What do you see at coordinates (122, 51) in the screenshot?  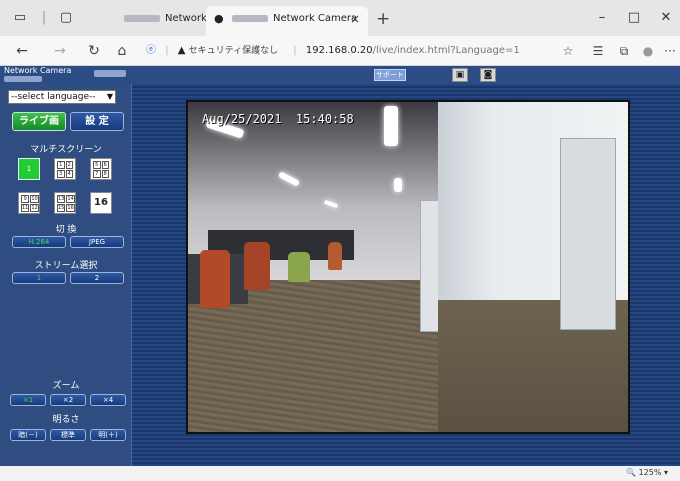 I see `home-icon: ⌂` at bounding box center [122, 51].